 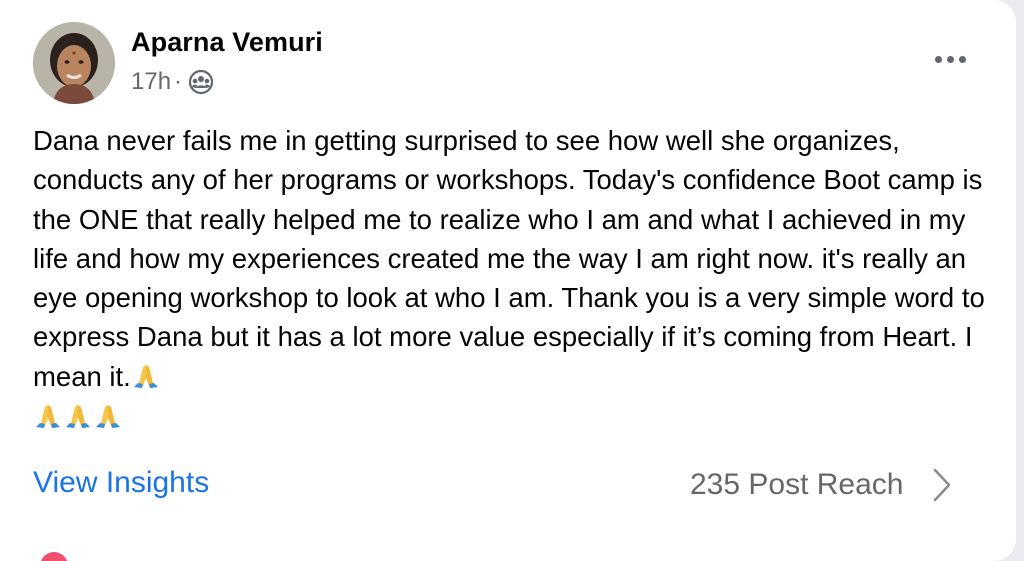 I want to click on more-options-button, so click(x=950, y=59).